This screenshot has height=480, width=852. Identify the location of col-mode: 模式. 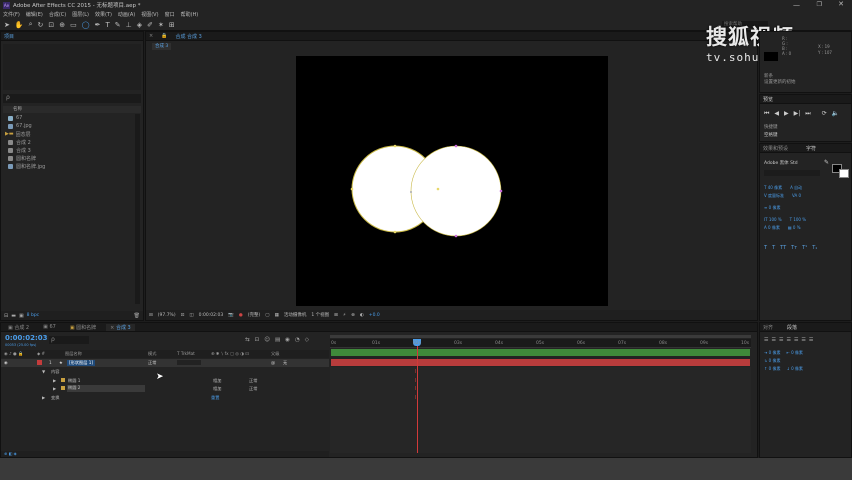
(152, 354).